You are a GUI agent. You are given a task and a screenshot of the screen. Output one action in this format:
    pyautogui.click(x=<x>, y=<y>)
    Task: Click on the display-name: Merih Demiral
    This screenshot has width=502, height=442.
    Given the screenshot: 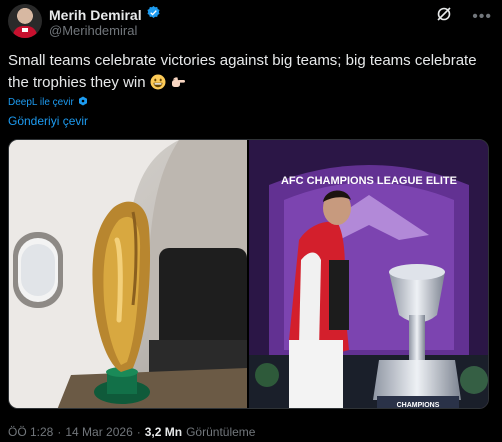 What is the action you would take?
    pyautogui.click(x=95, y=15)
    